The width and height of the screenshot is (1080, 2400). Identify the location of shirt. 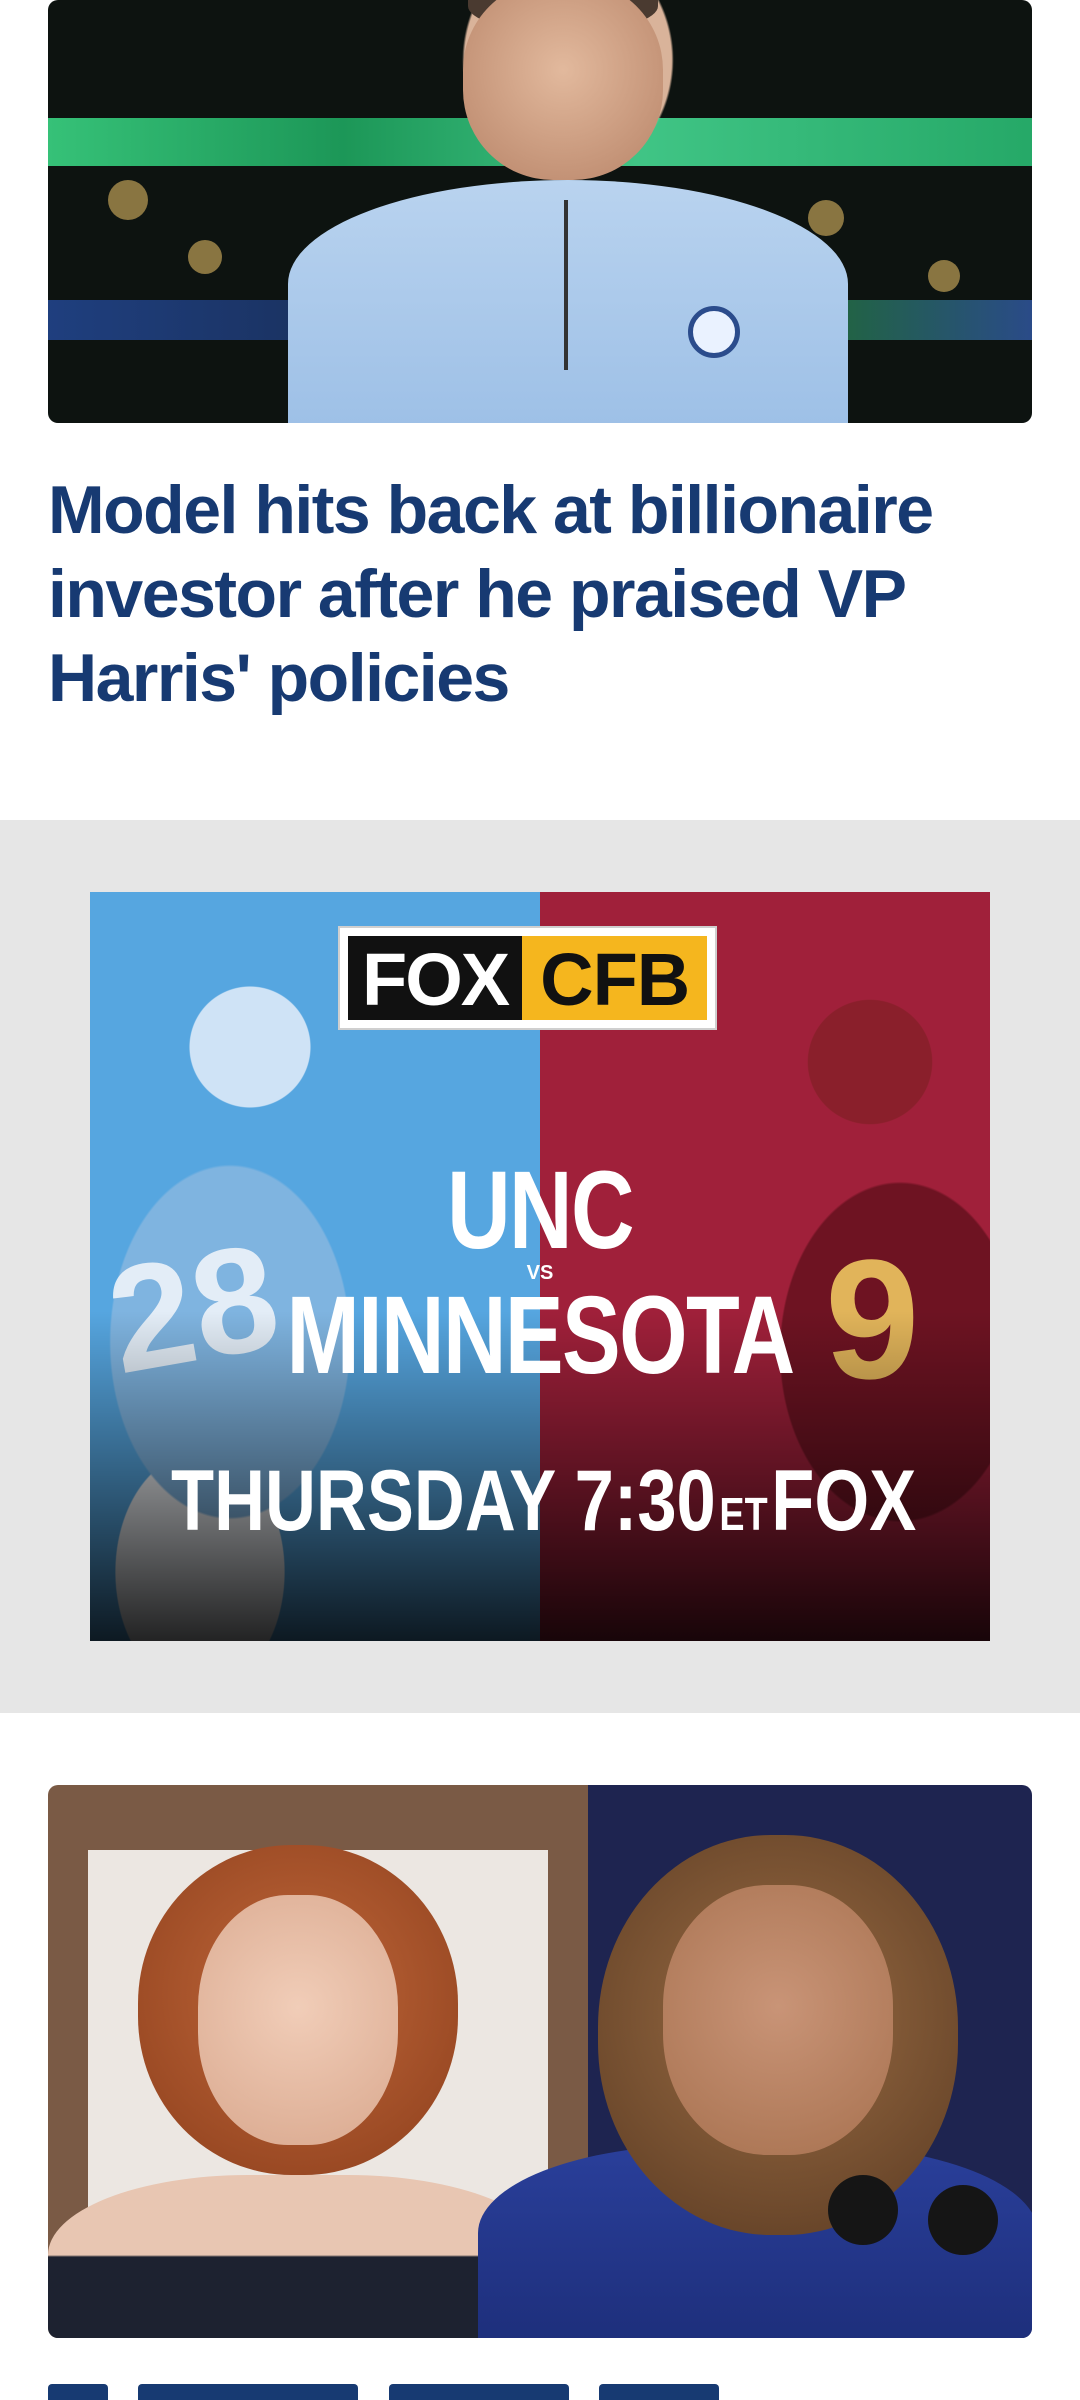
(568, 301).